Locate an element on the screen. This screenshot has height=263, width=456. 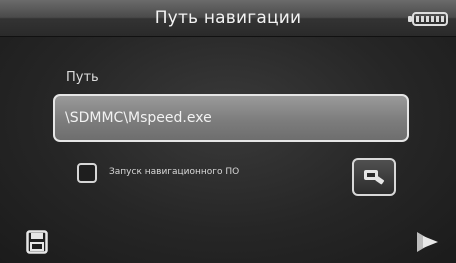
search-icon is located at coordinates (374, 177).